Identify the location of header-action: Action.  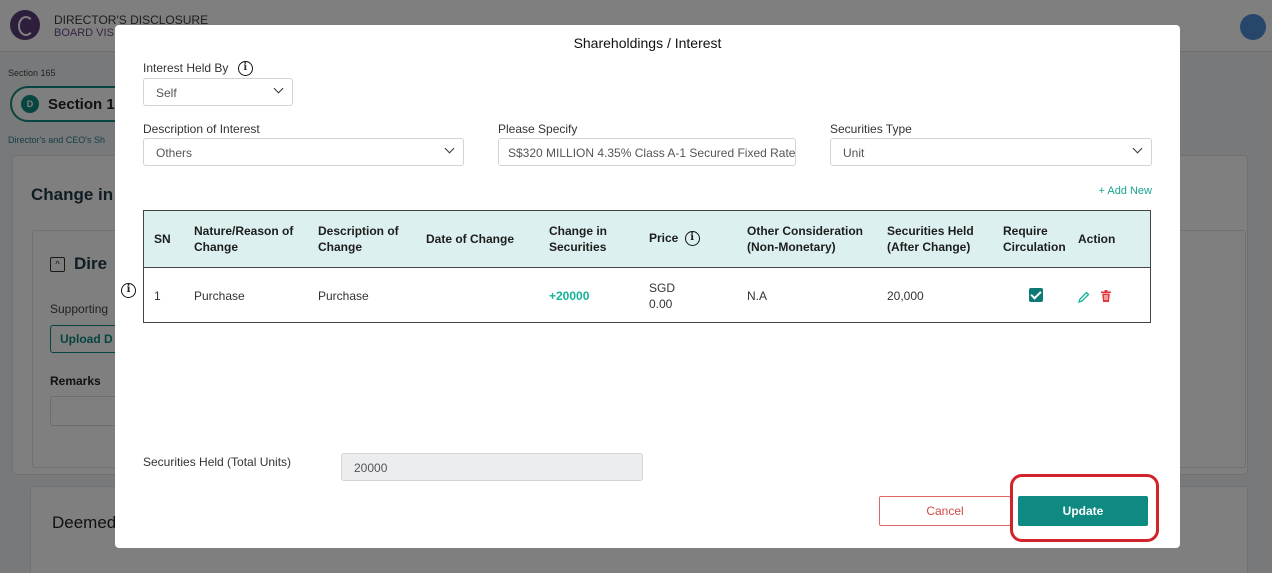
(1097, 239).